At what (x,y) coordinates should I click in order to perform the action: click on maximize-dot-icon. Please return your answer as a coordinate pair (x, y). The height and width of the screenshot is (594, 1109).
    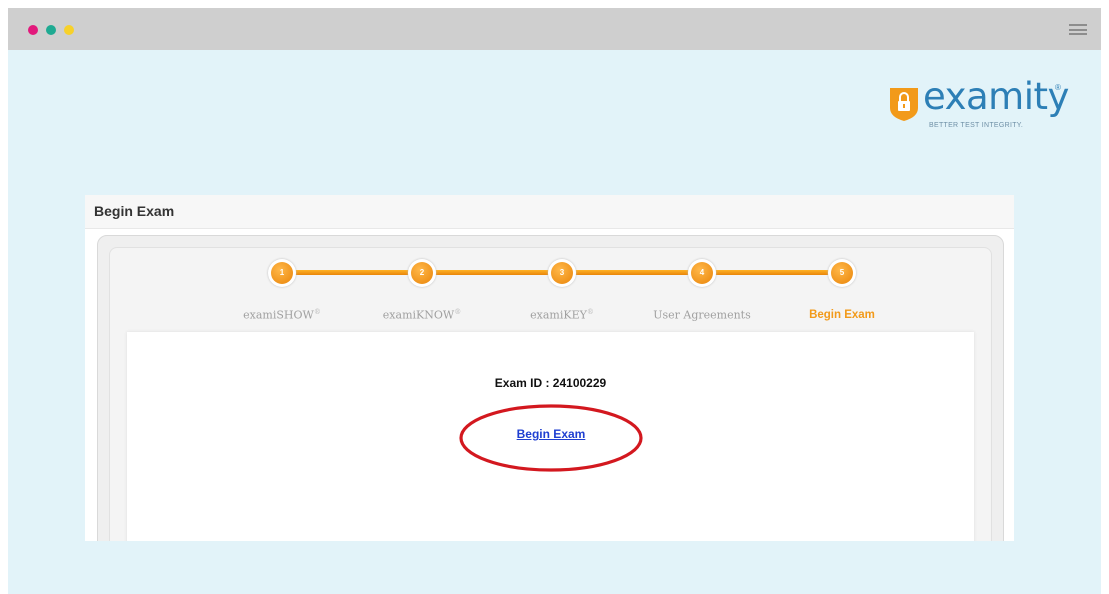
    Looking at the image, I should click on (69, 30).